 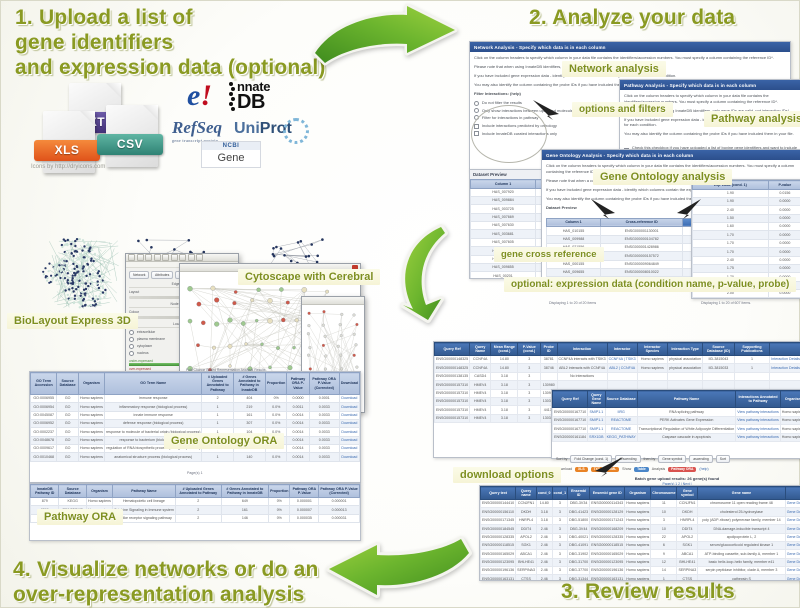 I want to click on column-header: Interactor Species, so click(x=652, y=349).